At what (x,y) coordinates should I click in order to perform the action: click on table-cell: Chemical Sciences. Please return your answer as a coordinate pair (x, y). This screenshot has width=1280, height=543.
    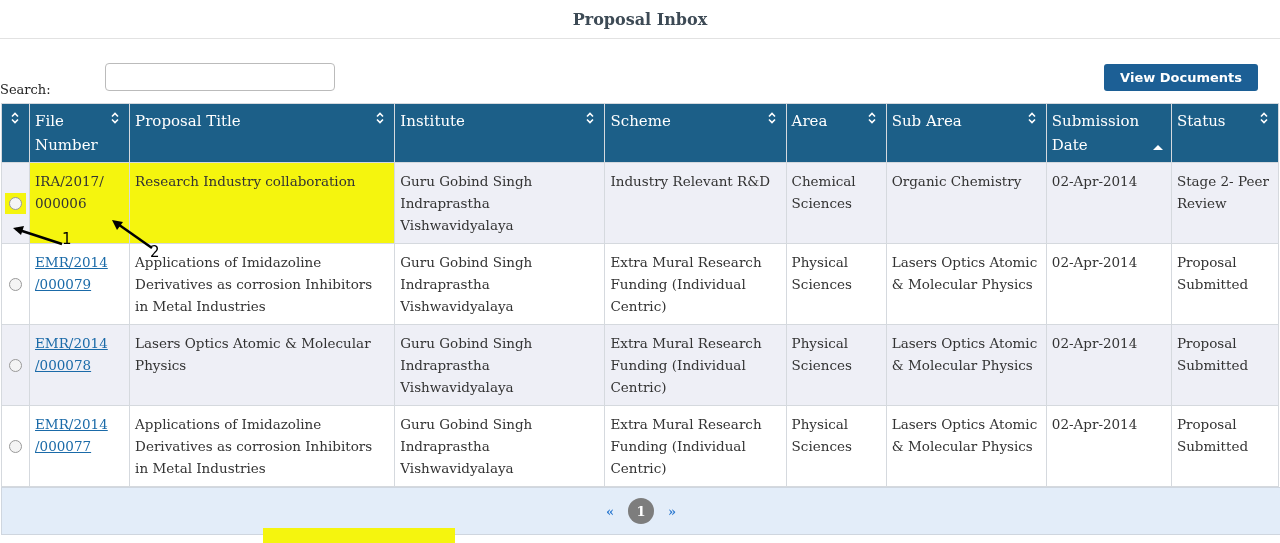
    Looking at the image, I should click on (823, 192).